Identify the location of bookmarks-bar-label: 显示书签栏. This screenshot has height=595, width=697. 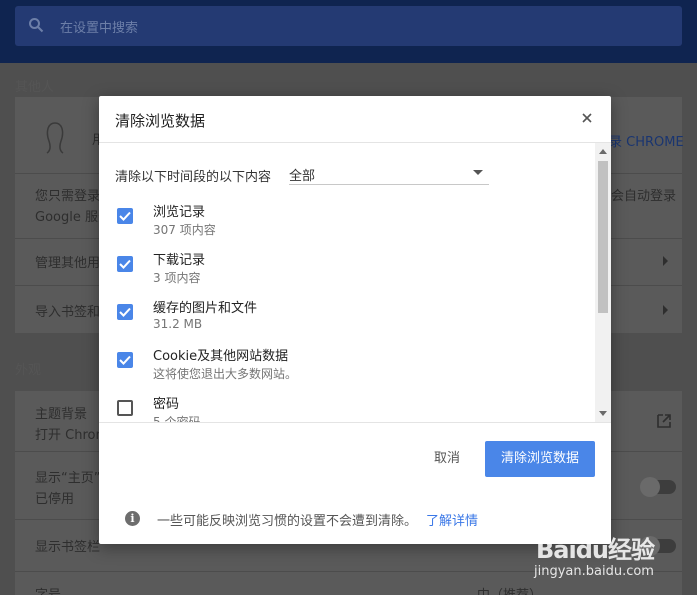
(68, 547).